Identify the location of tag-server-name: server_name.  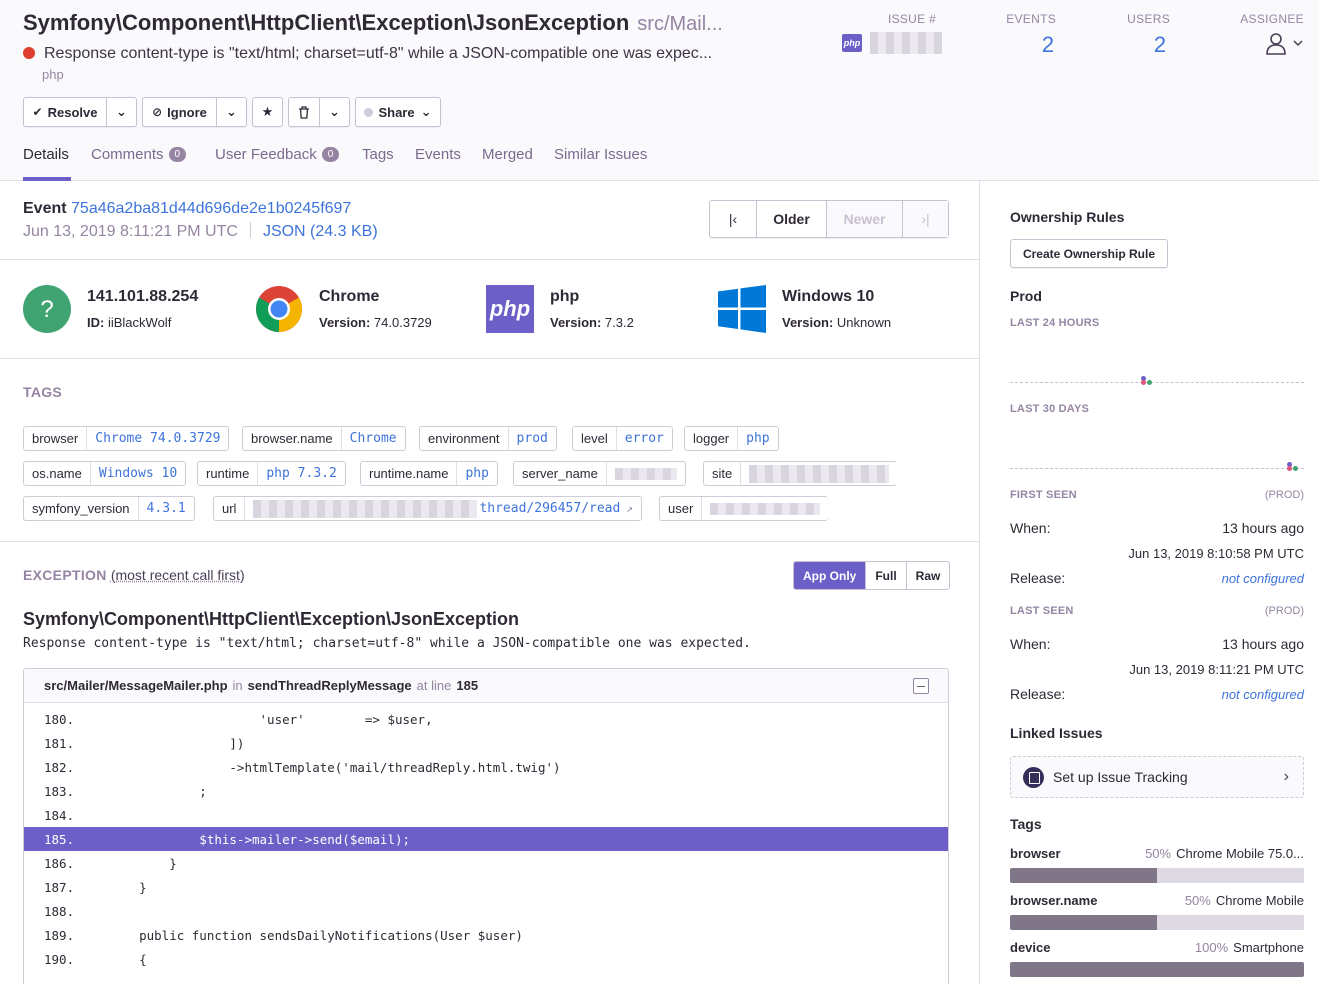
(599, 473).